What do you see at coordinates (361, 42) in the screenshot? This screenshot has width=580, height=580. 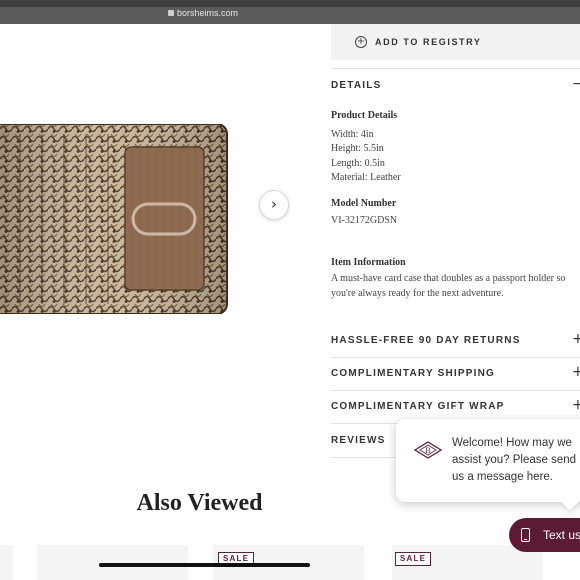 I see `plus-circle-icon: +` at bounding box center [361, 42].